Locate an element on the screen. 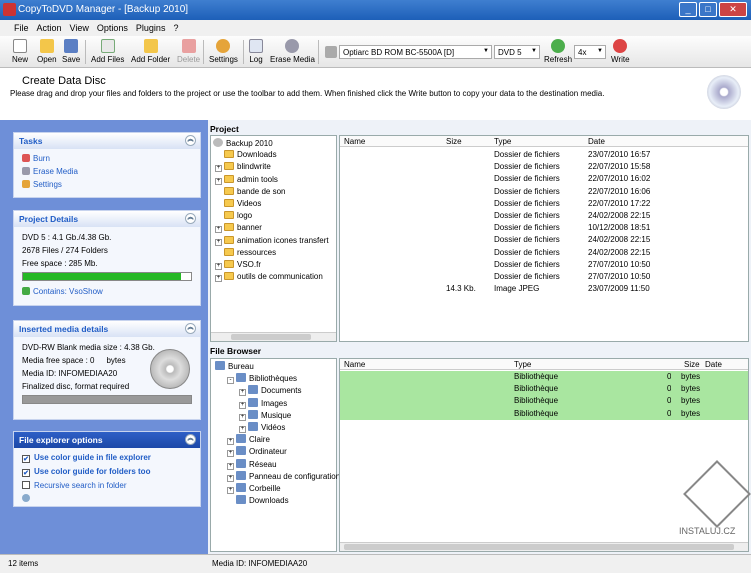 Image resolution: width=751 pixels, height=573 pixels. column-type: Type is located at coordinates (522, 364).